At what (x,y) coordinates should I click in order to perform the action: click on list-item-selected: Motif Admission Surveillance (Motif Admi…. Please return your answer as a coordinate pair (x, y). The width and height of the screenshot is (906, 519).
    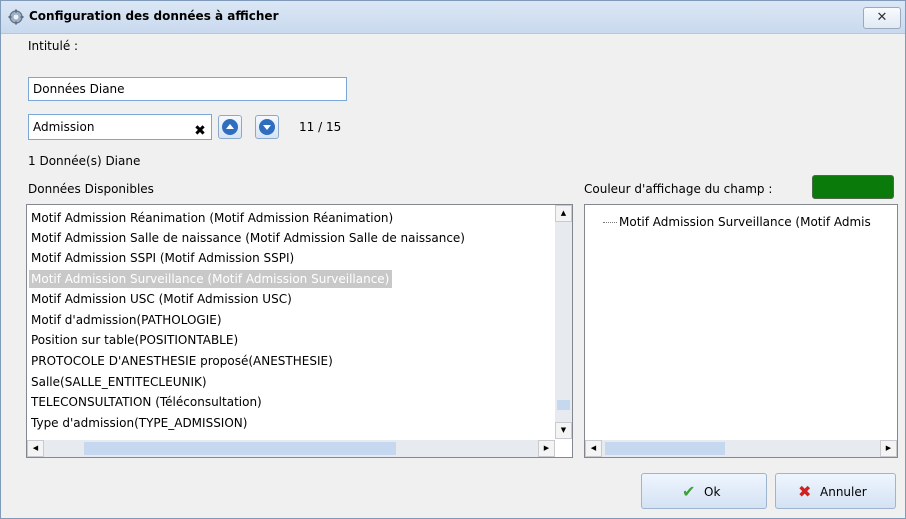
    Looking at the image, I should click on (211, 279).